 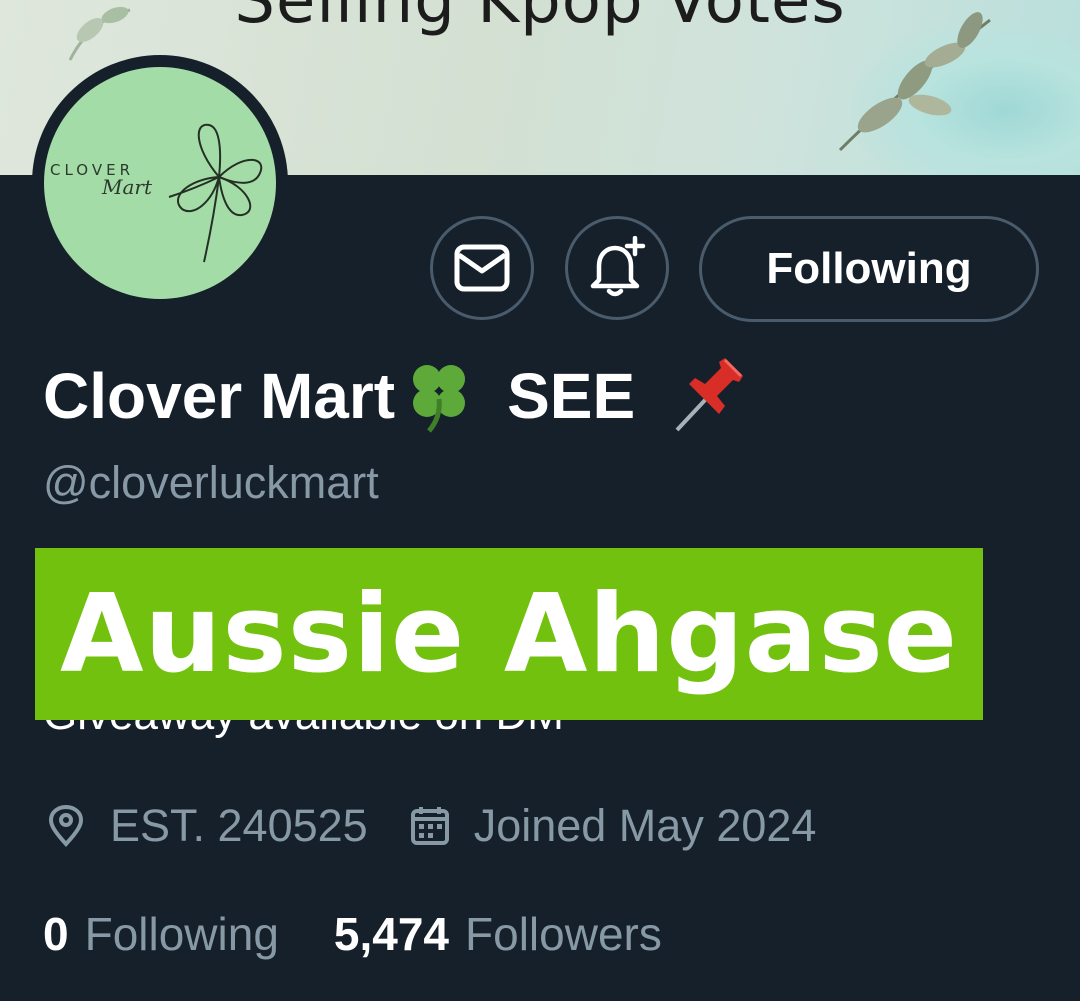 I want to click on profile-joined: Joined May 2024, so click(x=613, y=826).